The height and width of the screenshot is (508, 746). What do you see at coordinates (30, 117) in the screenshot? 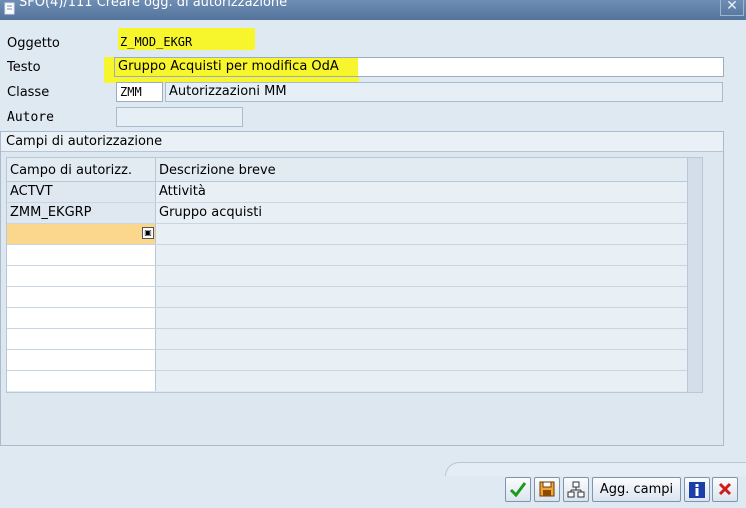
I see `autore-label: Autore` at bounding box center [30, 117].